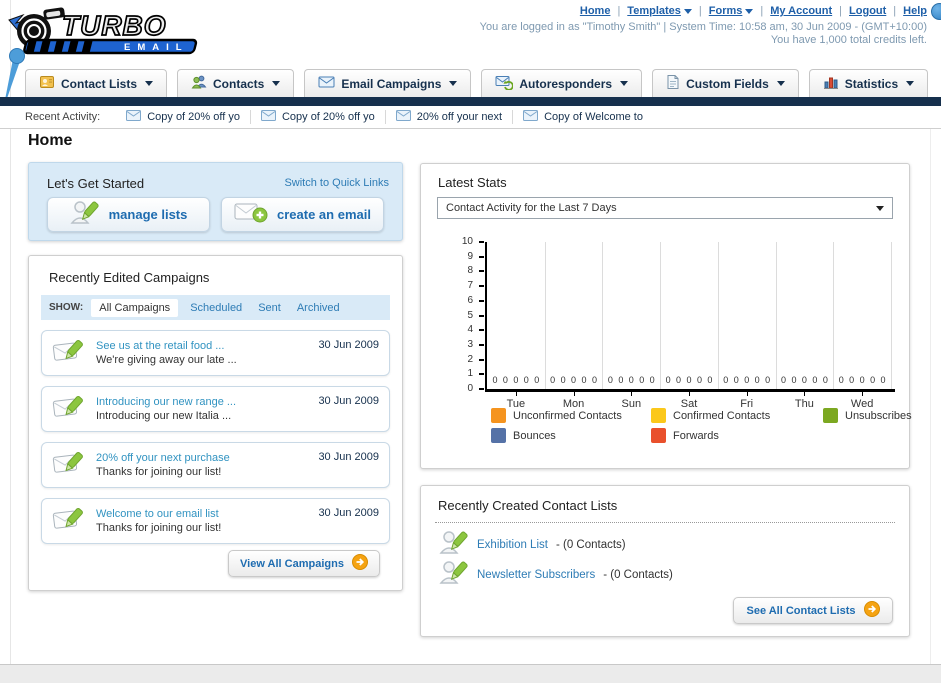  What do you see at coordinates (470, 315) in the screenshot?
I see `y-axis-tick-label: 5` at bounding box center [470, 315].